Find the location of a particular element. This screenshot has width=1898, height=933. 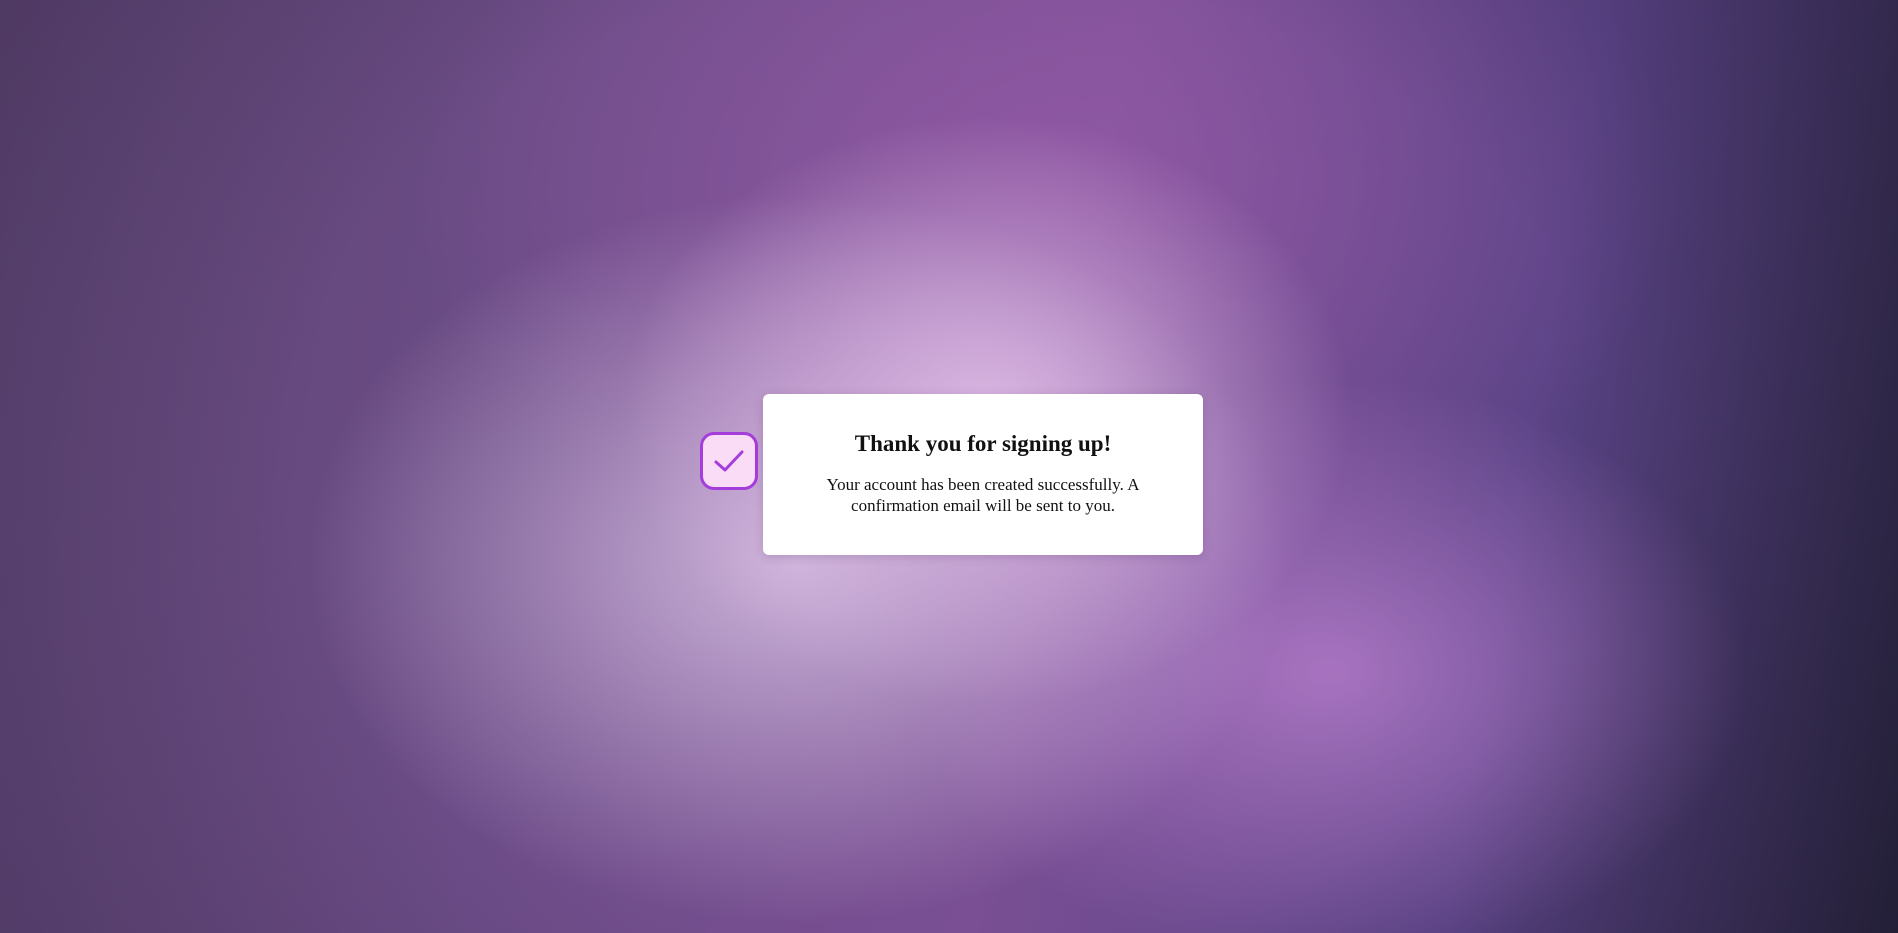

check-icon is located at coordinates (729, 461).